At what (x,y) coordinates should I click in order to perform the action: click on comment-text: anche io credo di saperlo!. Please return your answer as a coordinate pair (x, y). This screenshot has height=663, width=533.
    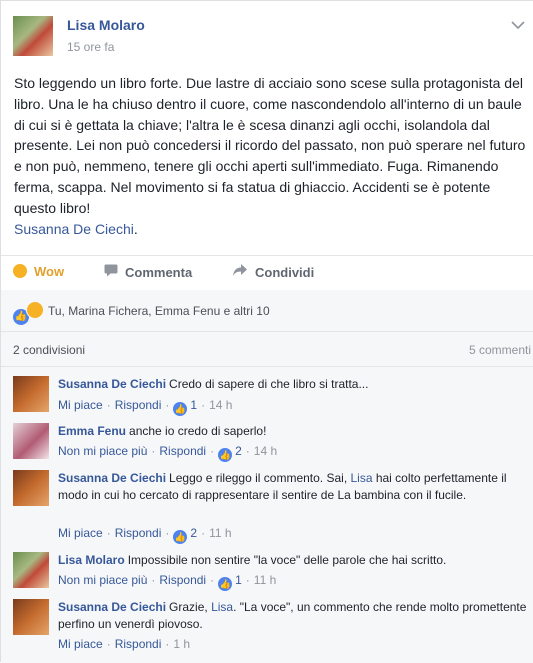
    Looking at the image, I should click on (198, 431).